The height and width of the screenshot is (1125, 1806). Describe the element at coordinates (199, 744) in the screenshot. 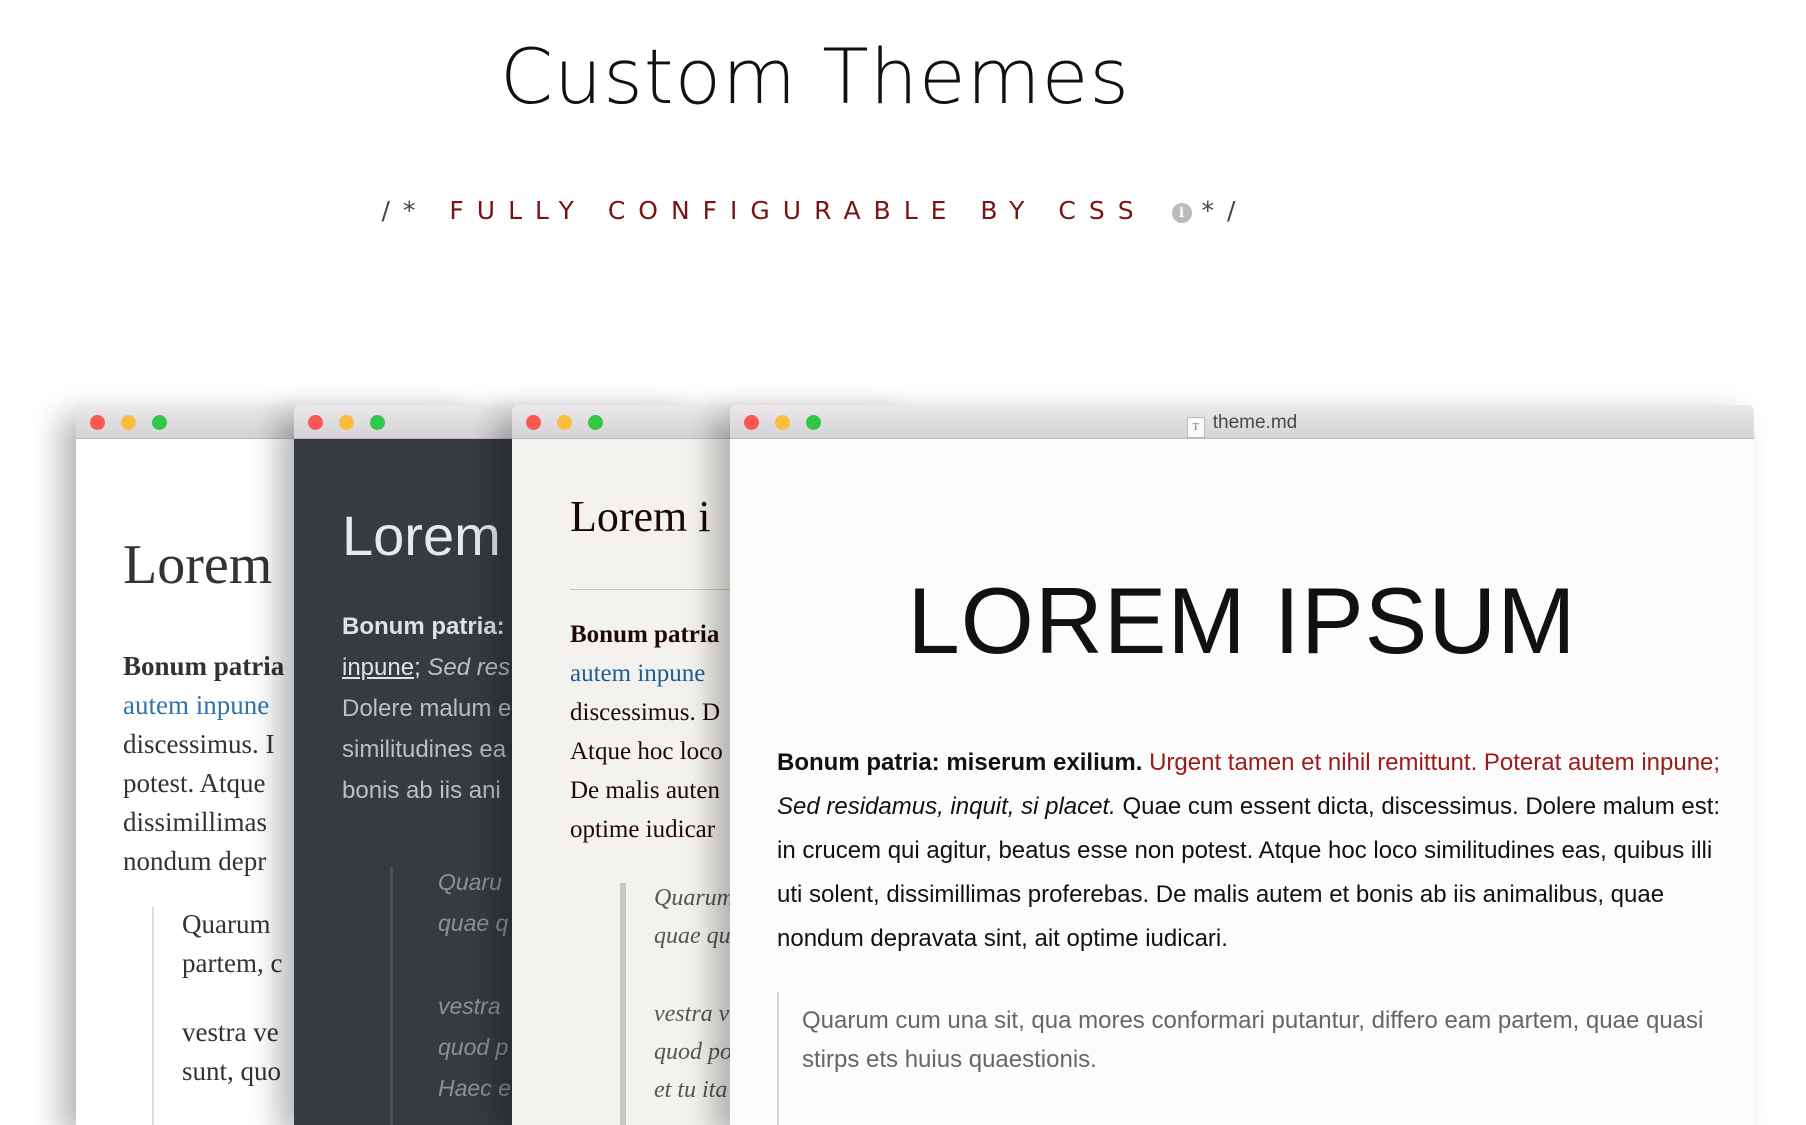

I see `paragraph-line: discessimus. I` at that location.